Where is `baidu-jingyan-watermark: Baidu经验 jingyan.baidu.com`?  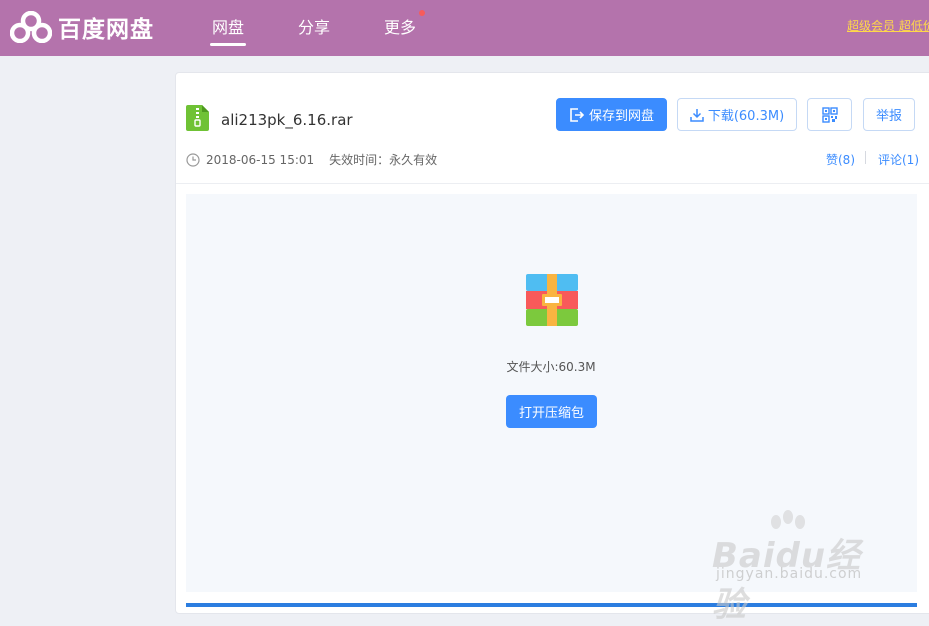 baidu-jingyan-watermark: Baidu经验 jingyan.baidu.com is located at coordinates (797, 567).